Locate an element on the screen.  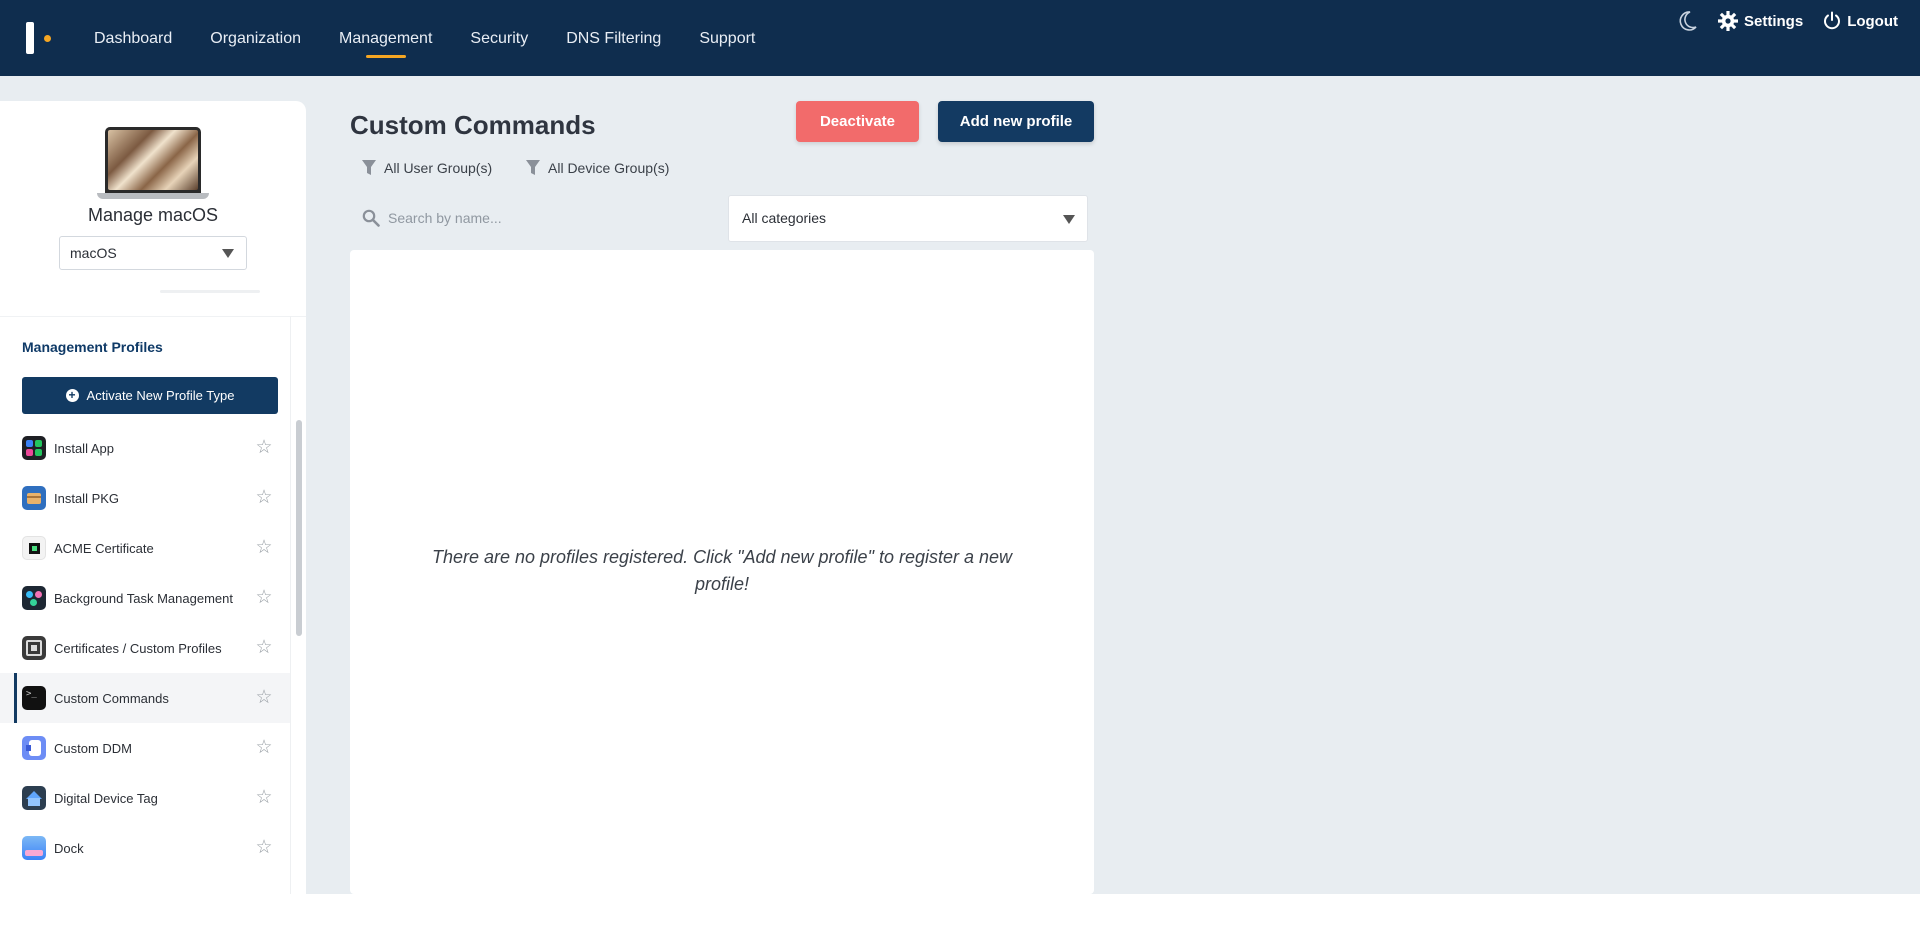
category-select-value: All categories is located at coordinates (784, 218).